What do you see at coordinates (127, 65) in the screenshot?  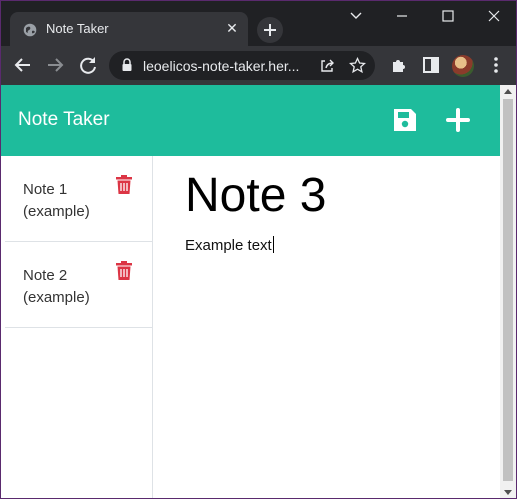 I see `lock-icon` at bounding box center [127, 65].